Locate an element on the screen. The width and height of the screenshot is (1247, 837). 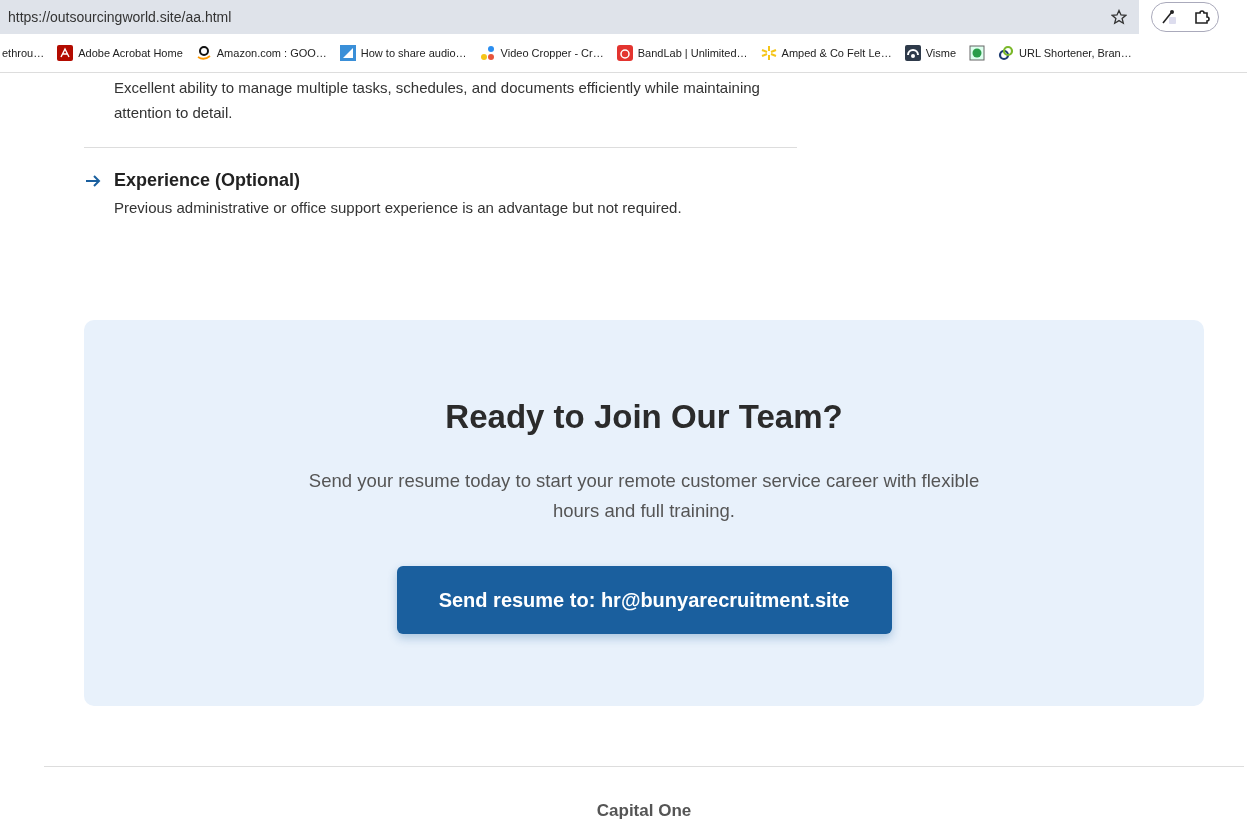
gauge-icon is located at coordinates (912, 53).